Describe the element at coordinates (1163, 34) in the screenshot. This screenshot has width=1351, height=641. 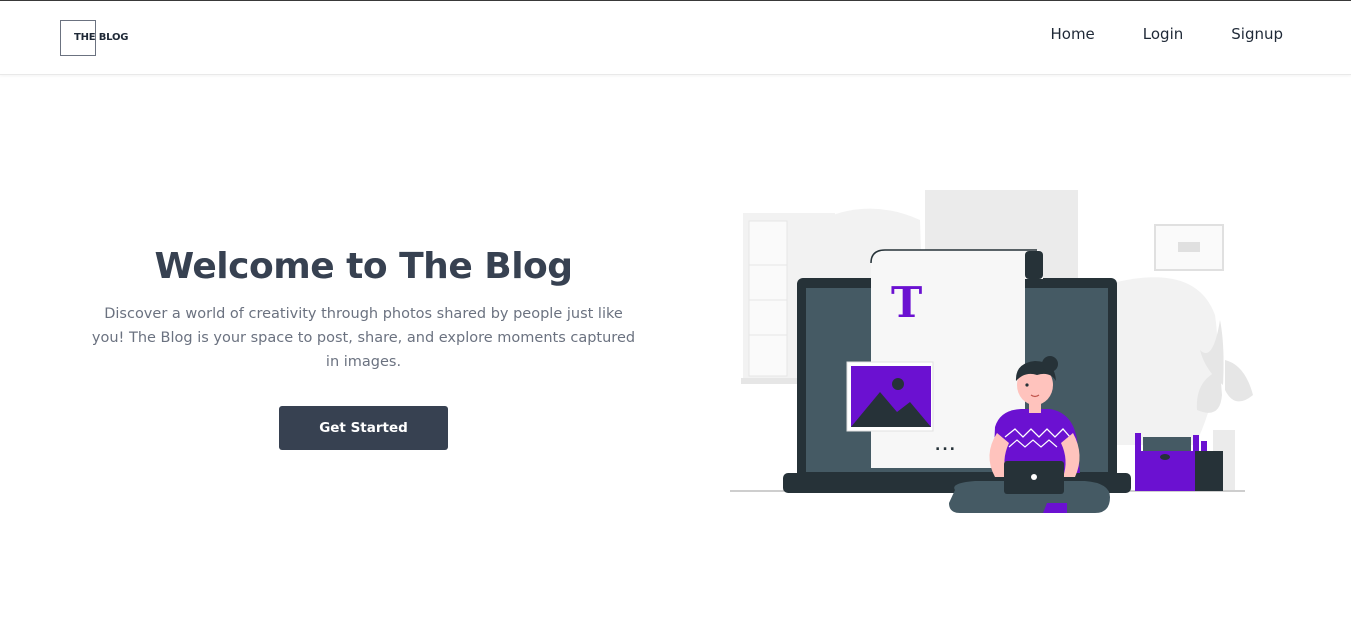
I see `nav-login-link: Login` at that location.